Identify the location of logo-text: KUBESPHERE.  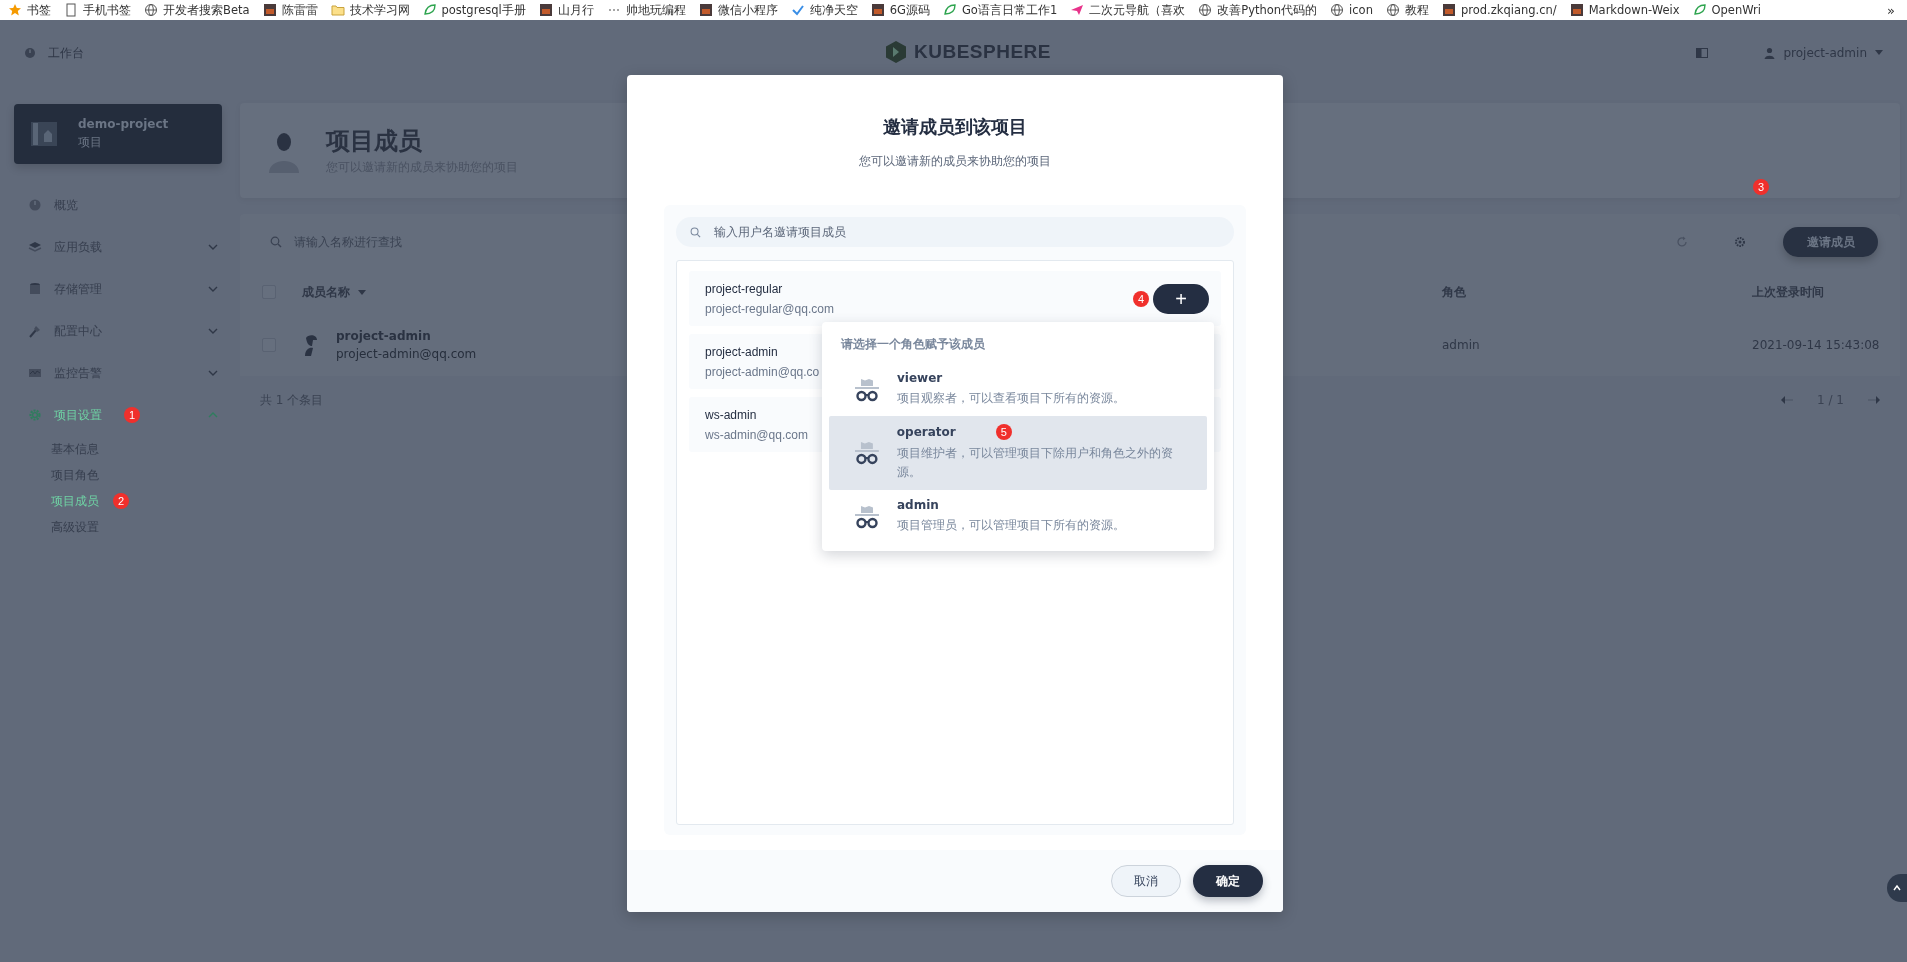
(982, 52).